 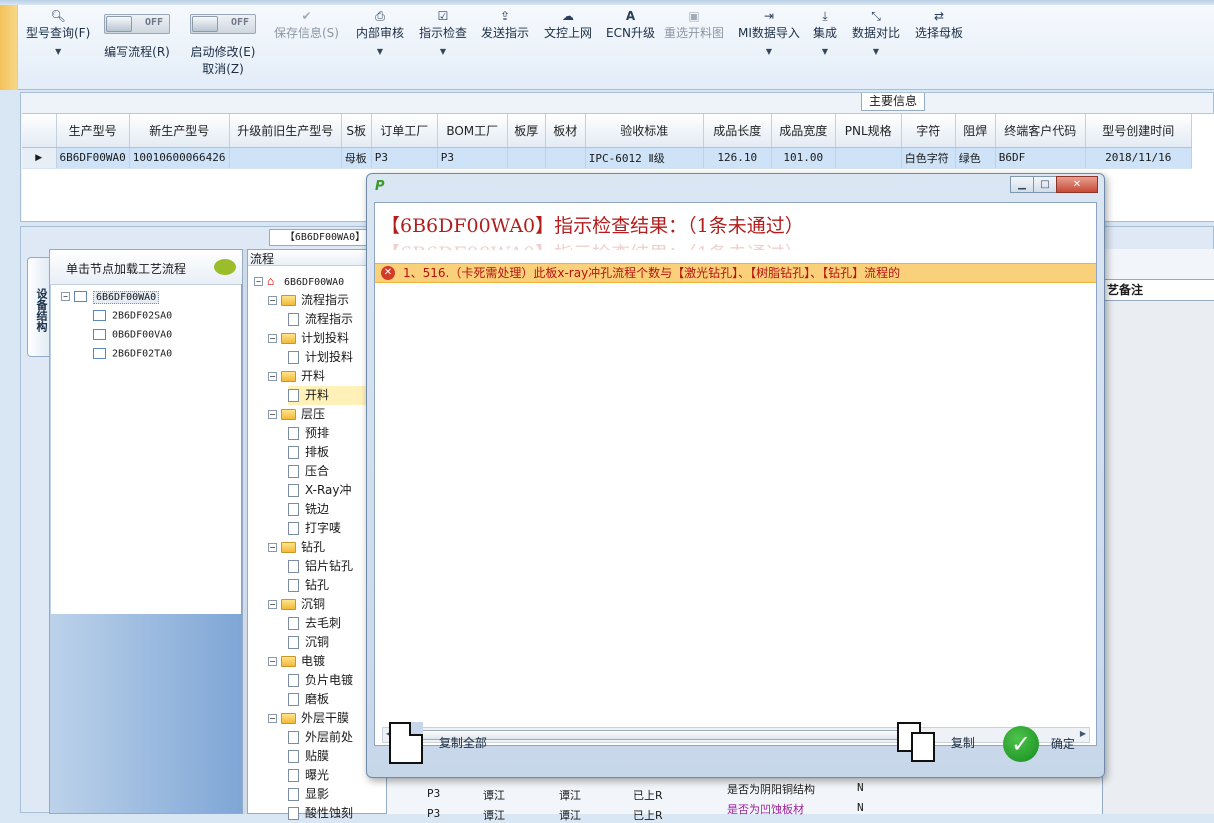 What do you see at coordinates (803, 158) in the screenshot?
I see `table-cell: 101.00` at bounding box center [803, 158].